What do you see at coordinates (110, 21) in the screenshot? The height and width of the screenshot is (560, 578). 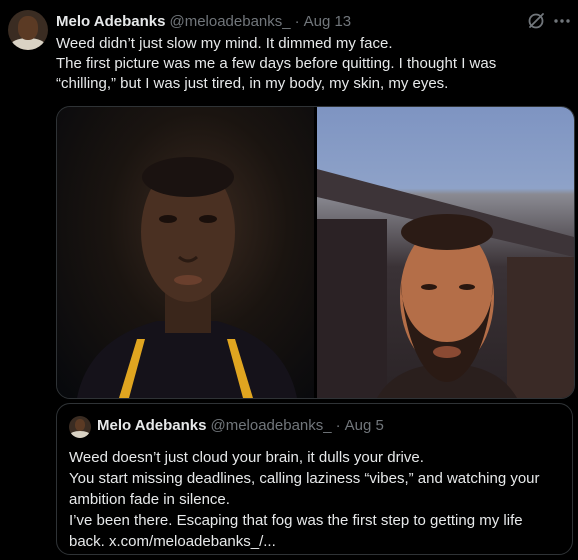 I see `author-name: Melo Adebanks` at bounding box center [110, 21].